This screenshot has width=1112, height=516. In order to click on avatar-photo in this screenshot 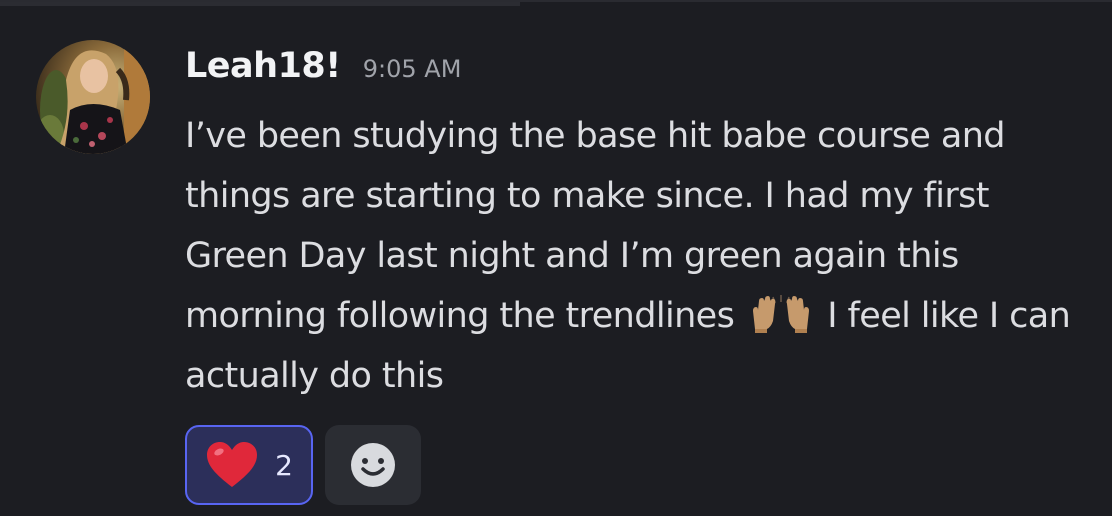, I will do `click(93, 97)`.